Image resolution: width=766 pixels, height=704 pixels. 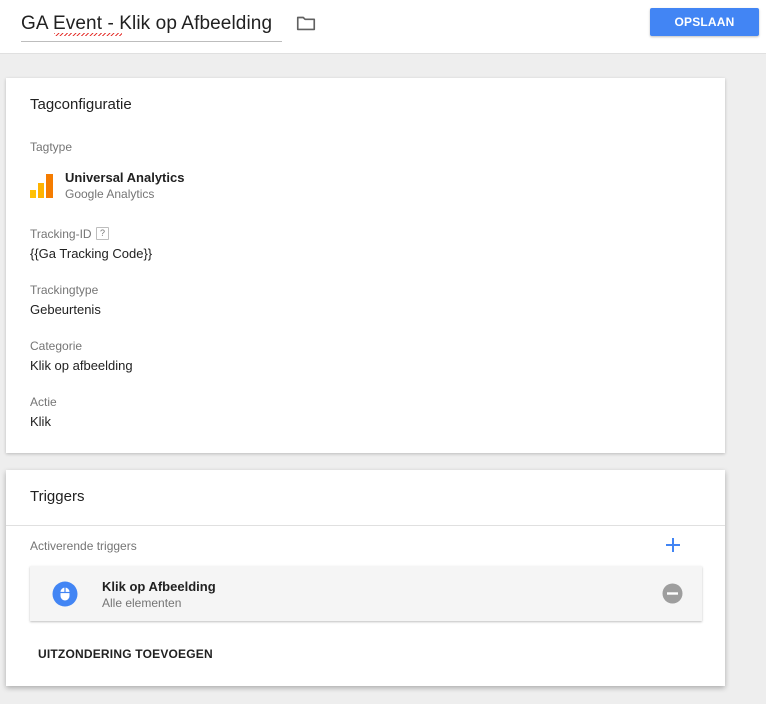 I want to click on categorie-label: Categorie, so click(x=56, y=346).